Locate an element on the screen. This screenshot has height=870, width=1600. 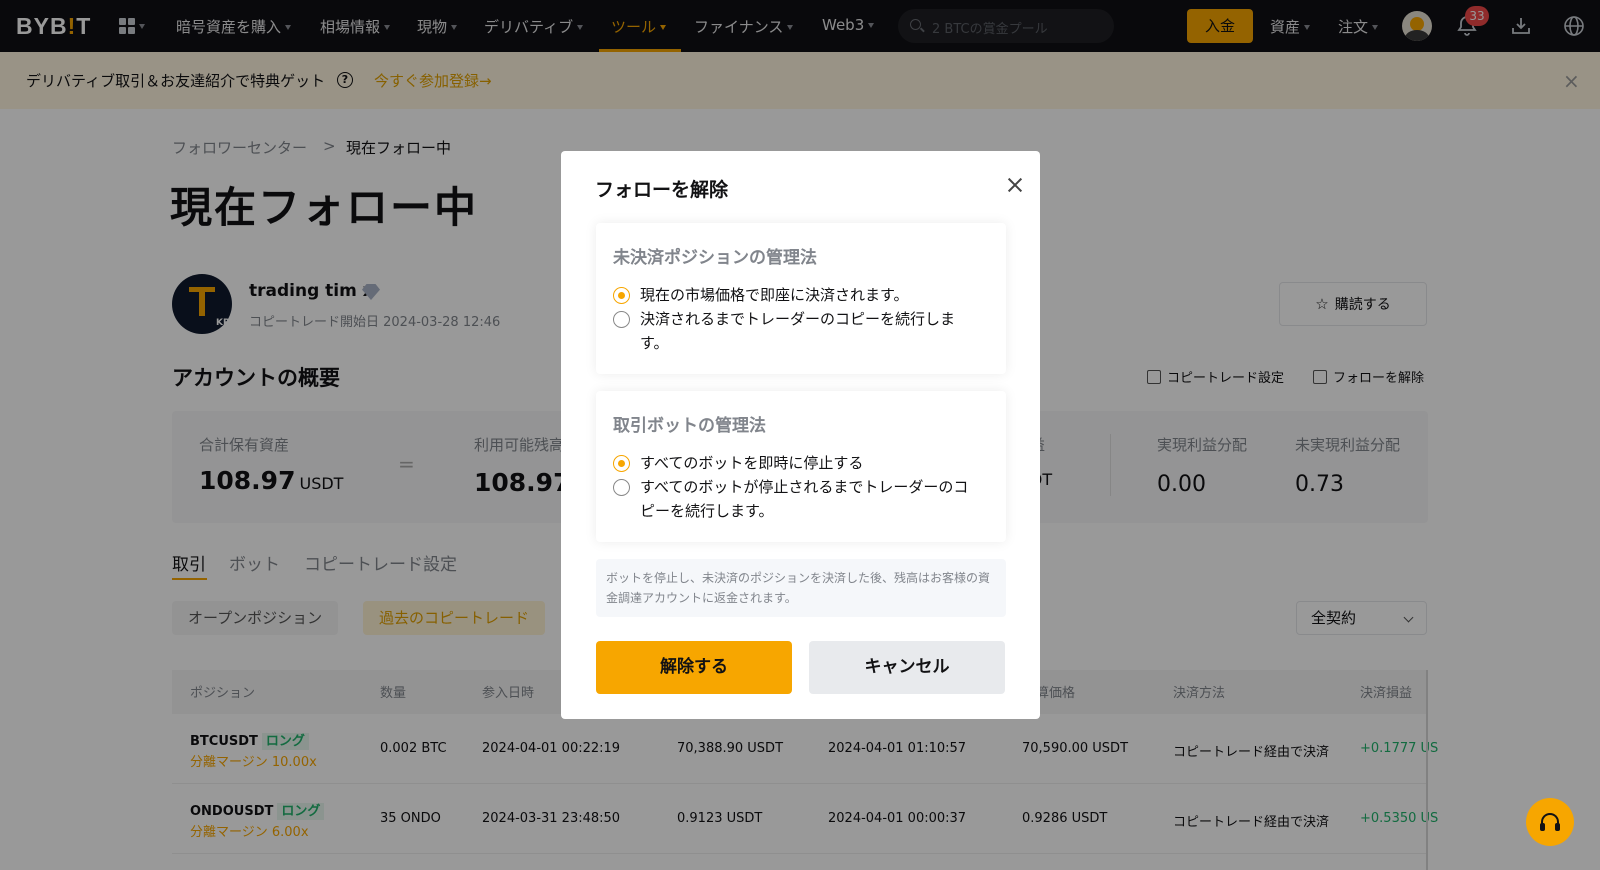
close-icon is located at coordinates (1015, 185).